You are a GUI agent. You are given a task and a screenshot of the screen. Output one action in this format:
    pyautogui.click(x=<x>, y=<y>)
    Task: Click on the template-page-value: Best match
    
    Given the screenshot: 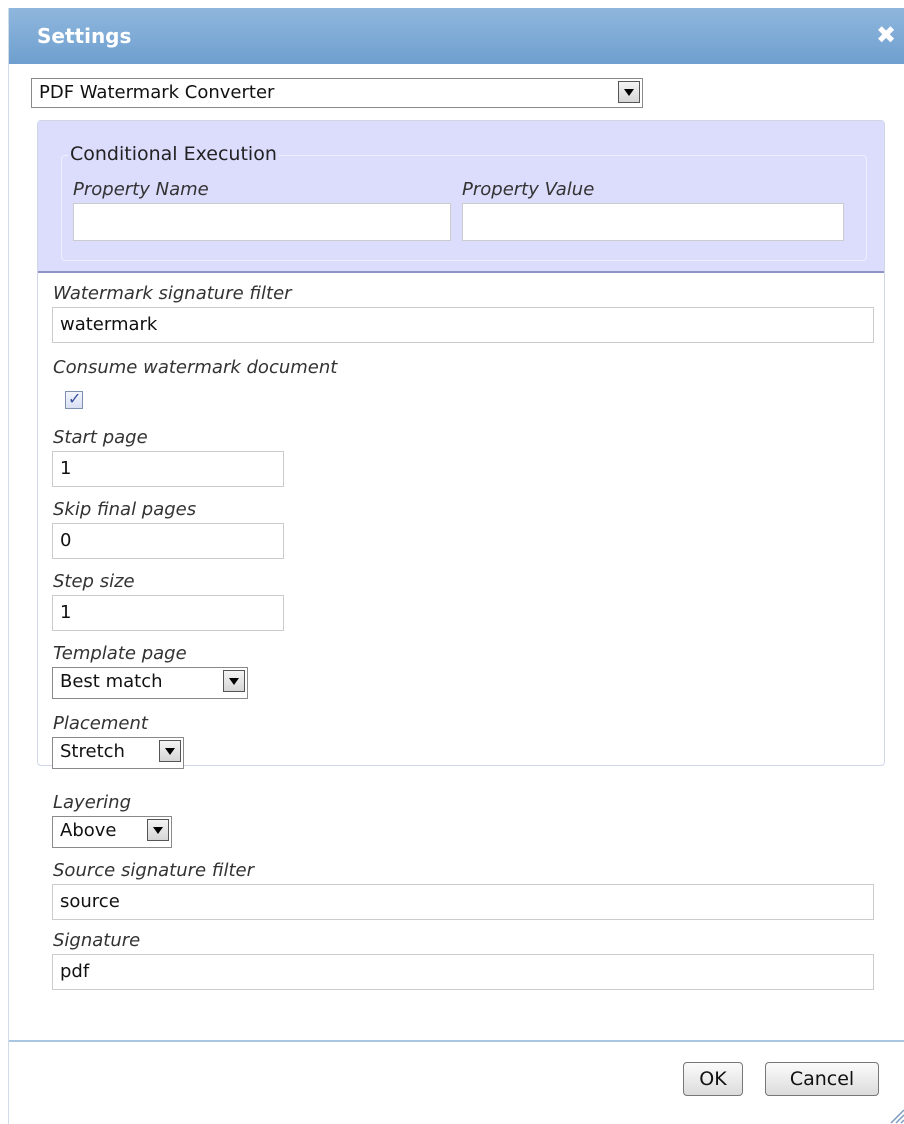 What is the action you would take?
    pyautogui.click(x=111, y=681)
    